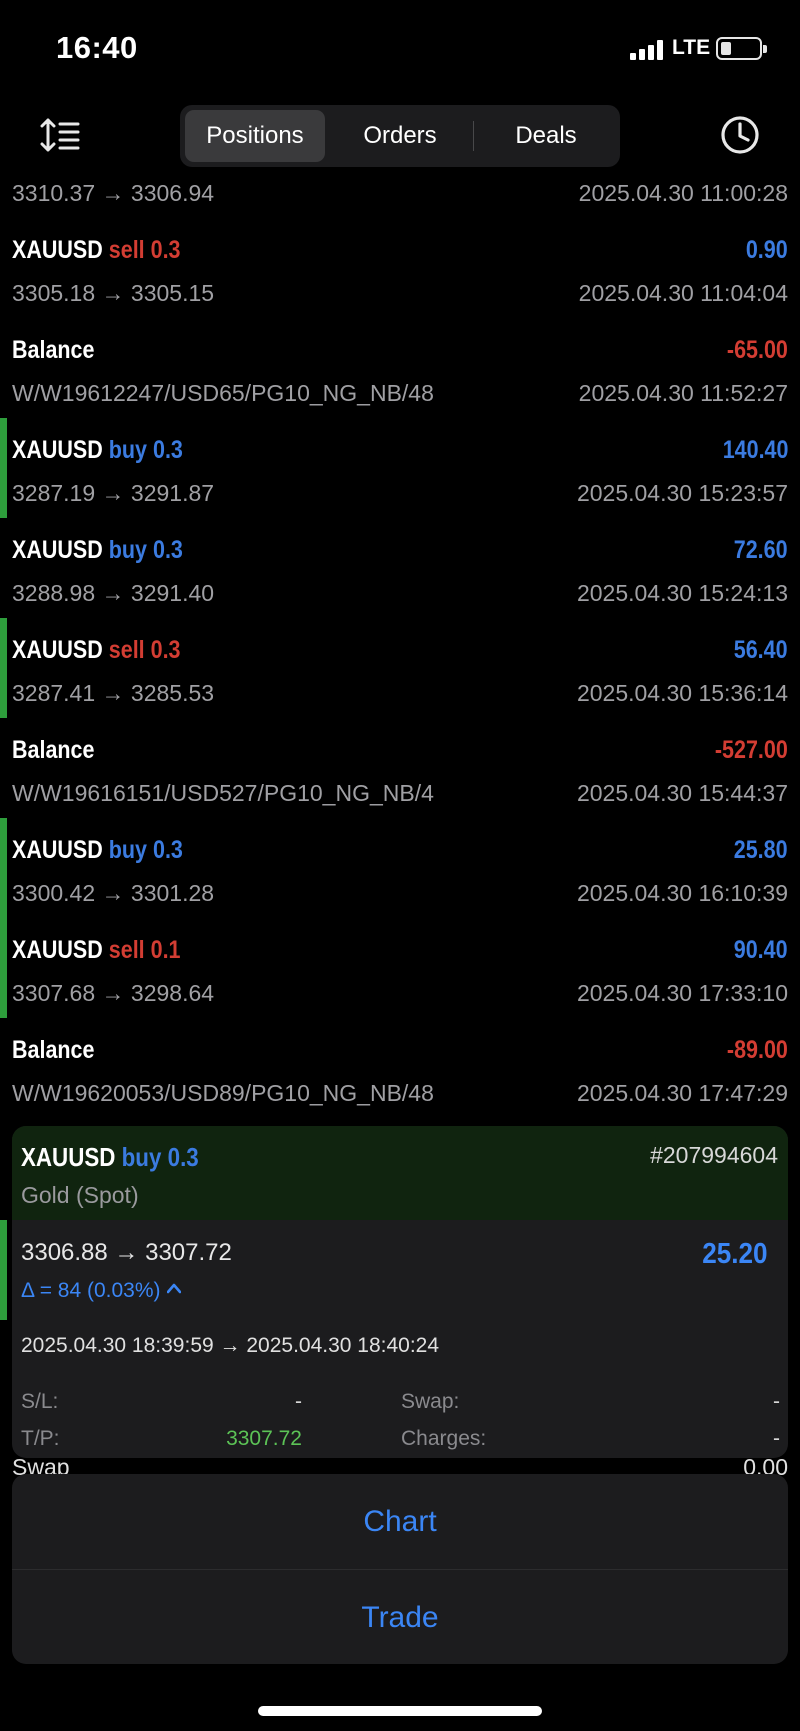 This screenshot has width=800, height=1731. What do you see at coordinates (761, 550) in the screenshot?
I see `deal-profit: 72.60` at bounding box center [761, 550].